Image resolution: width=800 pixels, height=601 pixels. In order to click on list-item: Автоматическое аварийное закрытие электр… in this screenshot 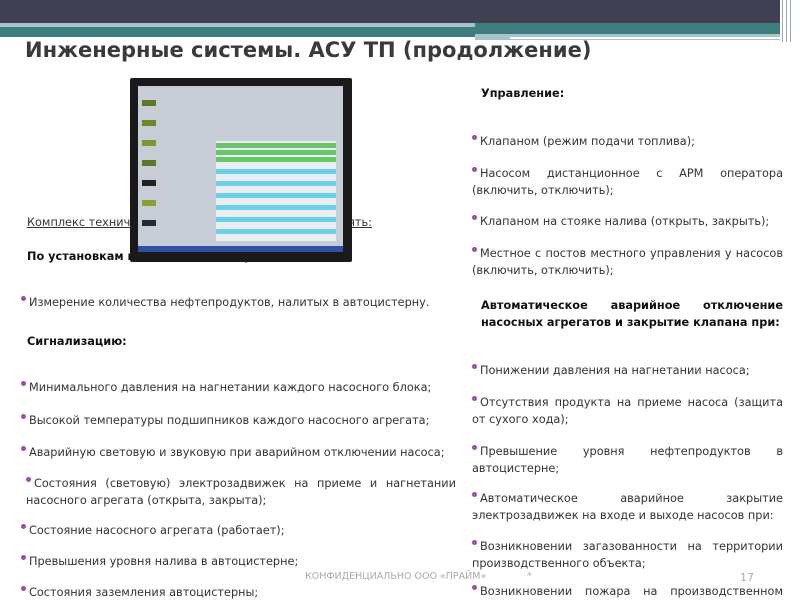, I will do `click(627, 507)`.